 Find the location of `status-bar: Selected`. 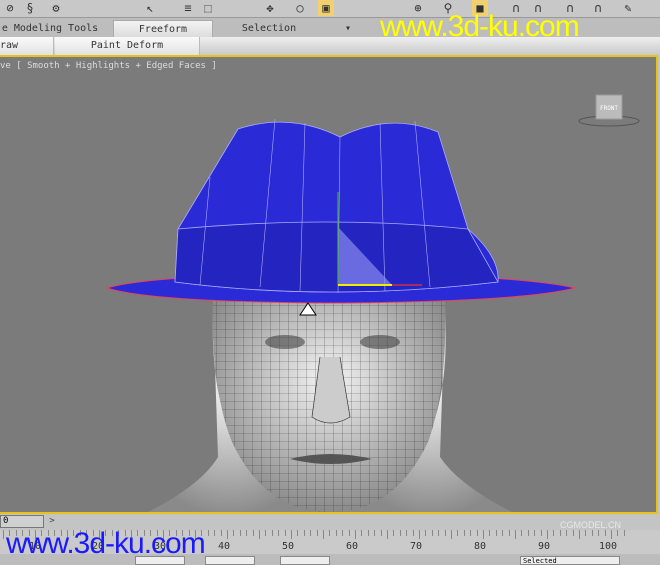

status-bar: Selected is located at coordinates (330, 559).